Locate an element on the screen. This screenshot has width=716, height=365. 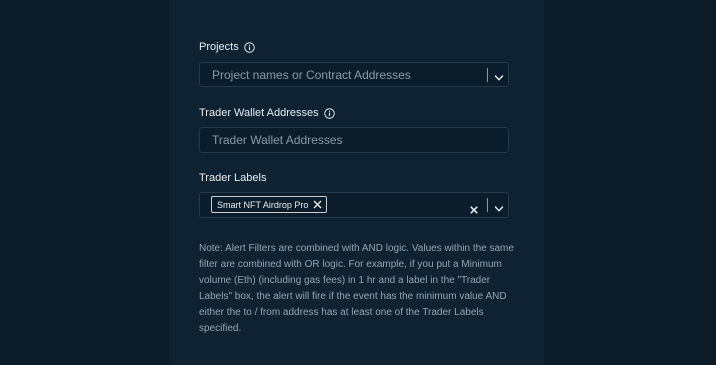
trader-labels-label: Trader Labels is located at coordinates (233, 178).